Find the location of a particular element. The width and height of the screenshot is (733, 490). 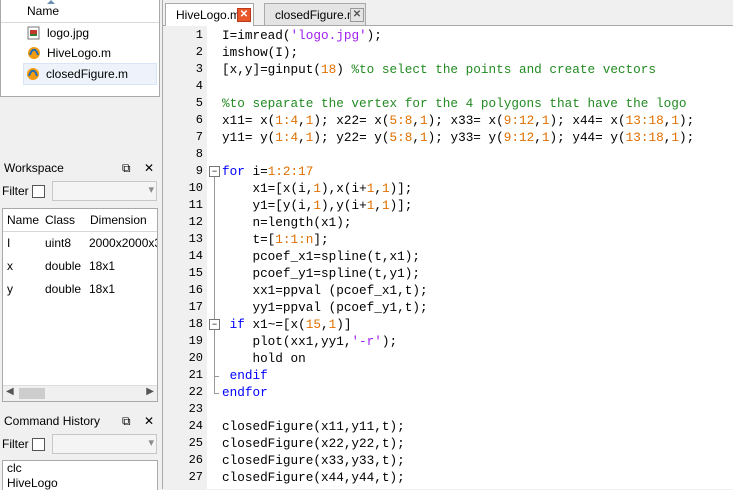

file-item-label: HiveLogo.m is located at coordinates (79, 53).